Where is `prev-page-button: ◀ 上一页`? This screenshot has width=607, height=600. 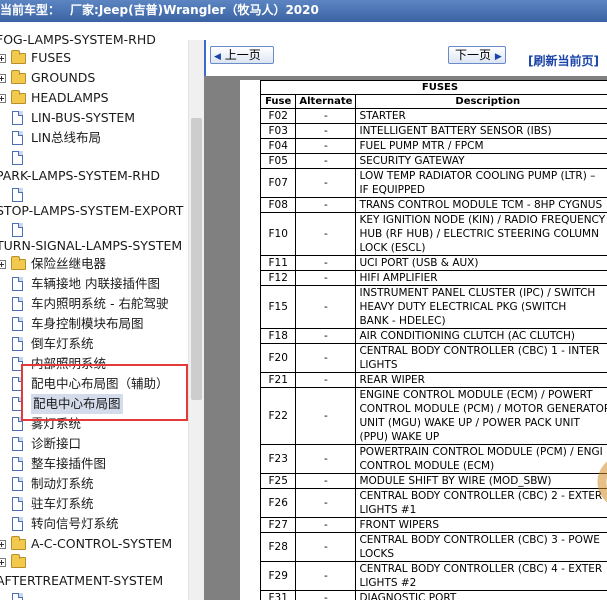
prev-page-button: ◀ 上一页 is located at coordinates (242, 55).